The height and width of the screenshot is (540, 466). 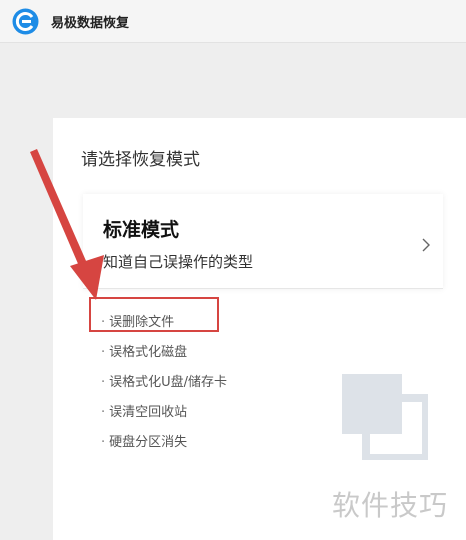 I want to click on title-bar: 易极数据恢复, so click(x=233, y=21).